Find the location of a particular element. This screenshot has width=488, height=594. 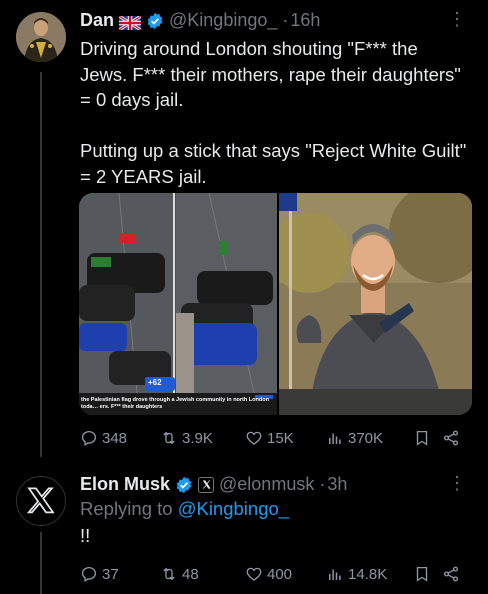

reply-header: Elon Musk @elonmusk · 3h is located at coordinates (275, 484).